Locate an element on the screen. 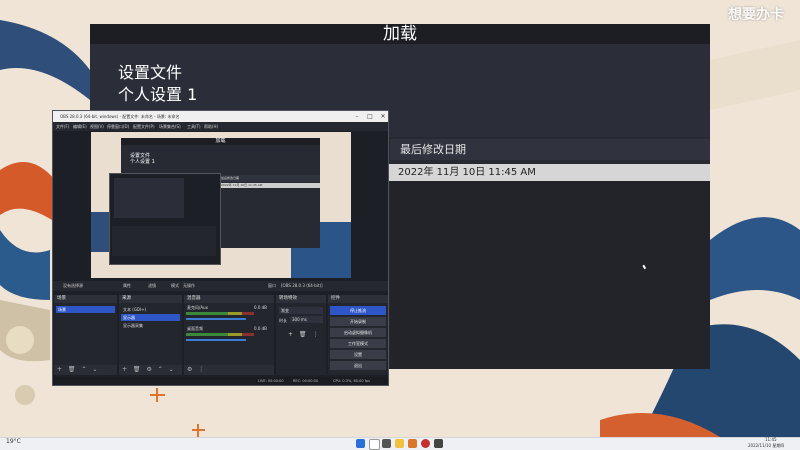  window-label: 窗口 is located at coordinates (272, 285).